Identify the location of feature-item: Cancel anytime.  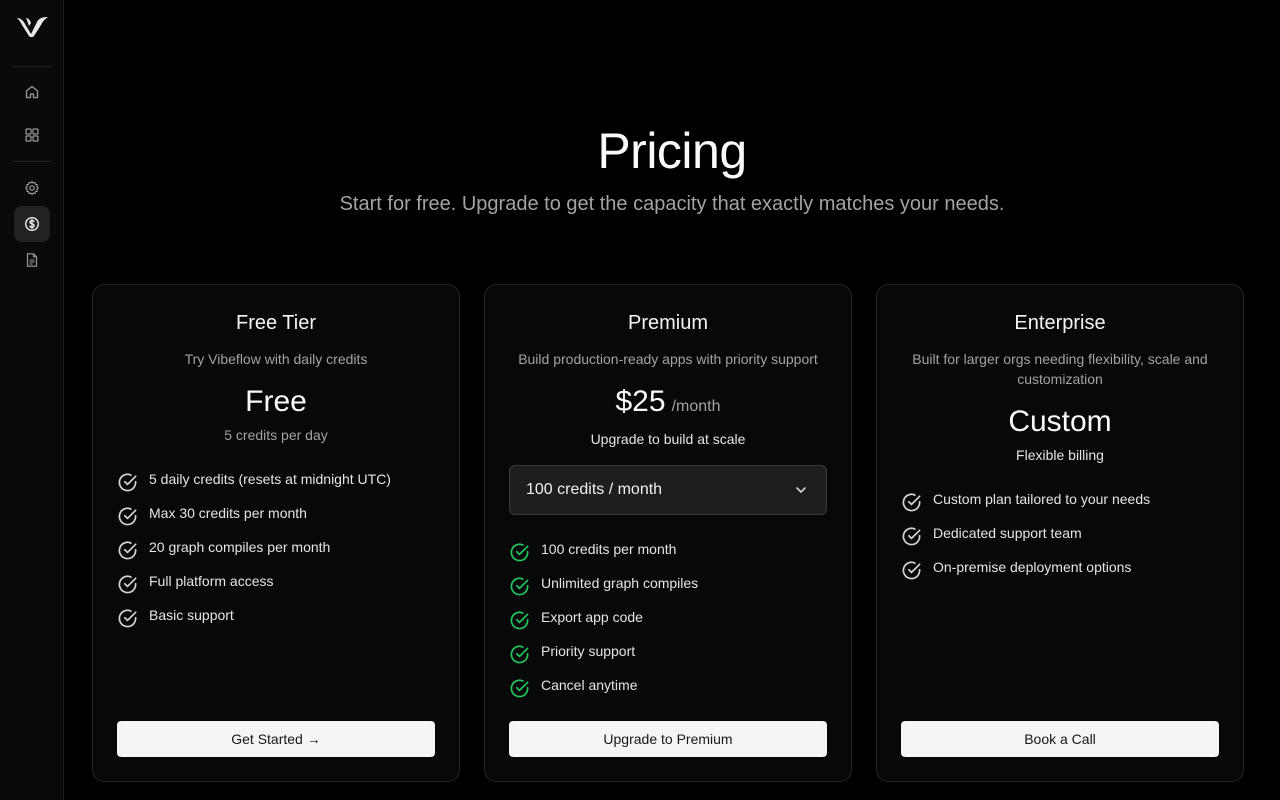
(668, 693).